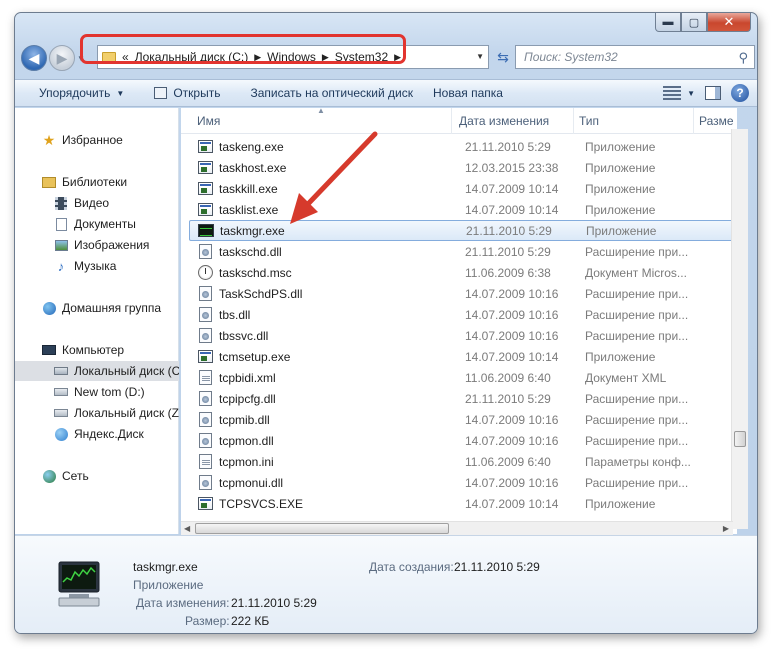  I want to click on file-name-cell: tbssvc.dll, so click(232, 335).